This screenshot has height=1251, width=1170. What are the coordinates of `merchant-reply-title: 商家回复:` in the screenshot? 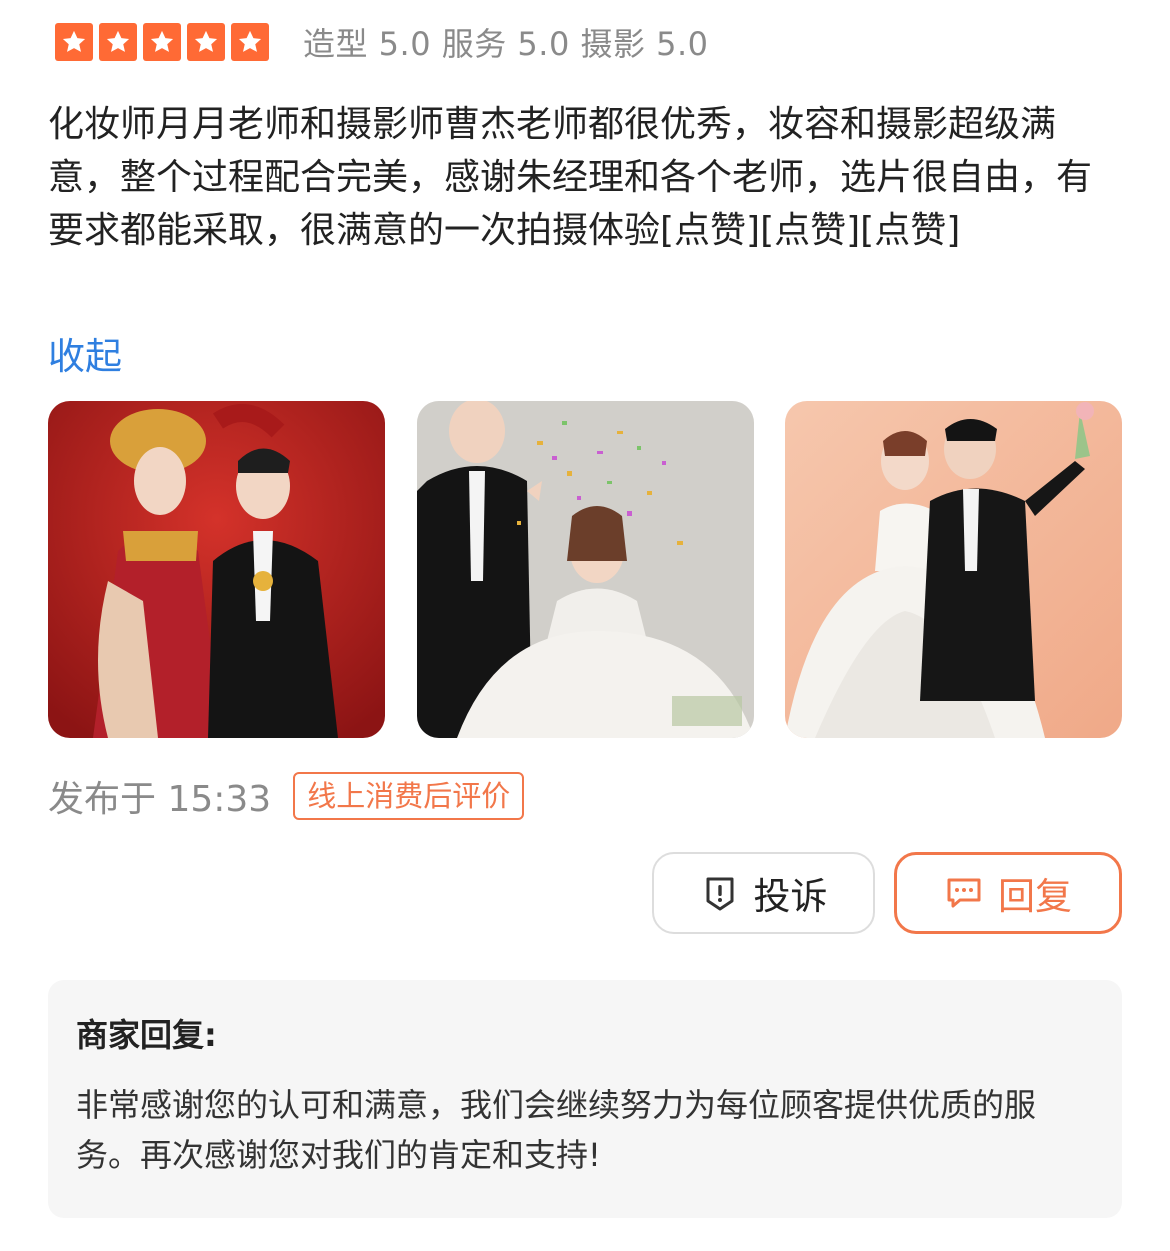 It's located at (146, 1035).